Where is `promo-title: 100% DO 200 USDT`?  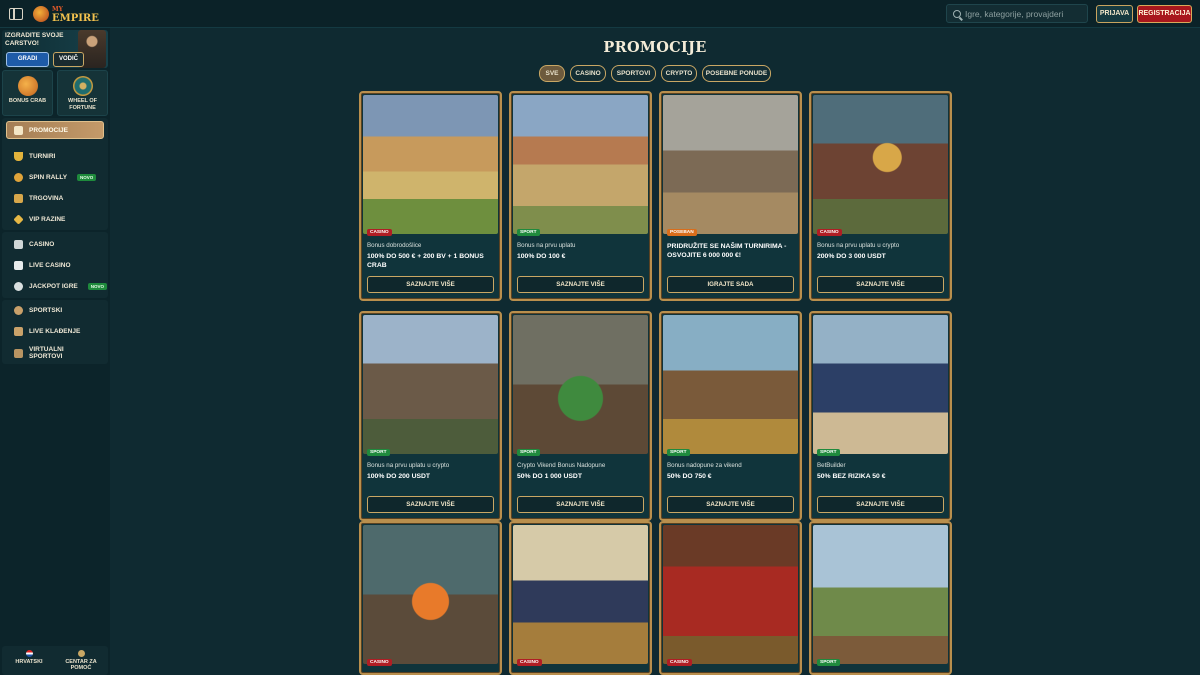
promo-title: 100% DO 200 USDT is located at coordinates (399, 476).